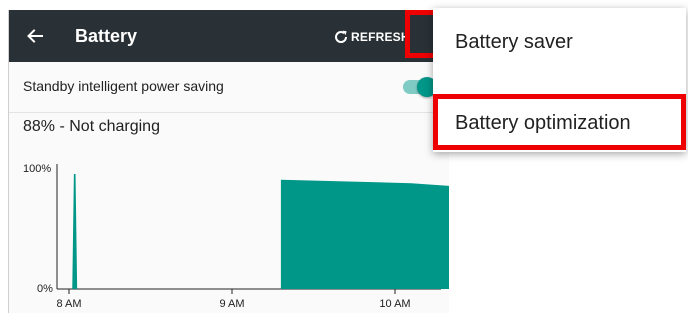  Describe the element at coordinates (68, 304) in the screenshot. I see `x-tick-label: 8 AM` at that location.